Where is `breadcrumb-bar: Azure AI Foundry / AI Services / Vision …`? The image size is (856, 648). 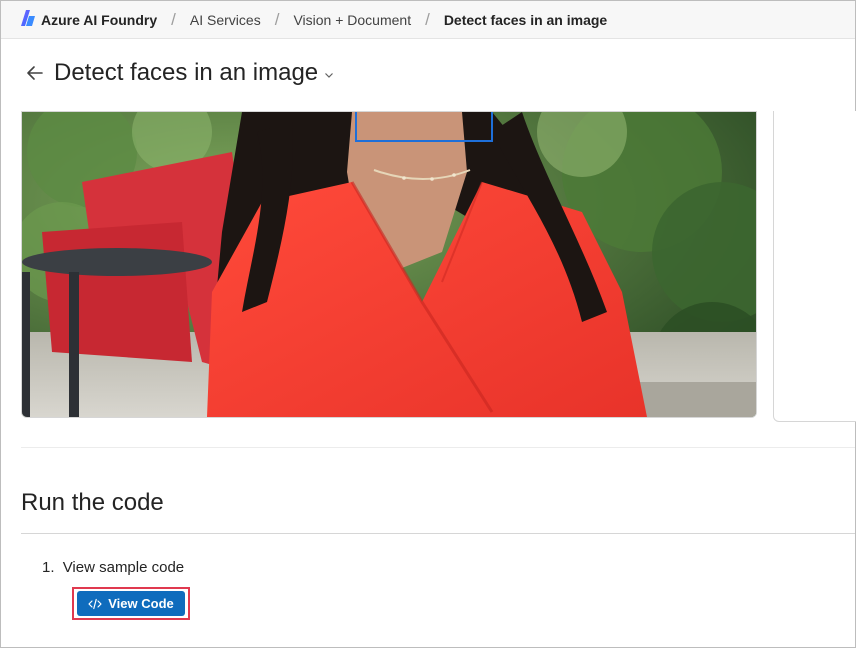
breadcrumb-bar: Azure AI Foundry / AI Services / Vision … is located at coordinates (428, 20).